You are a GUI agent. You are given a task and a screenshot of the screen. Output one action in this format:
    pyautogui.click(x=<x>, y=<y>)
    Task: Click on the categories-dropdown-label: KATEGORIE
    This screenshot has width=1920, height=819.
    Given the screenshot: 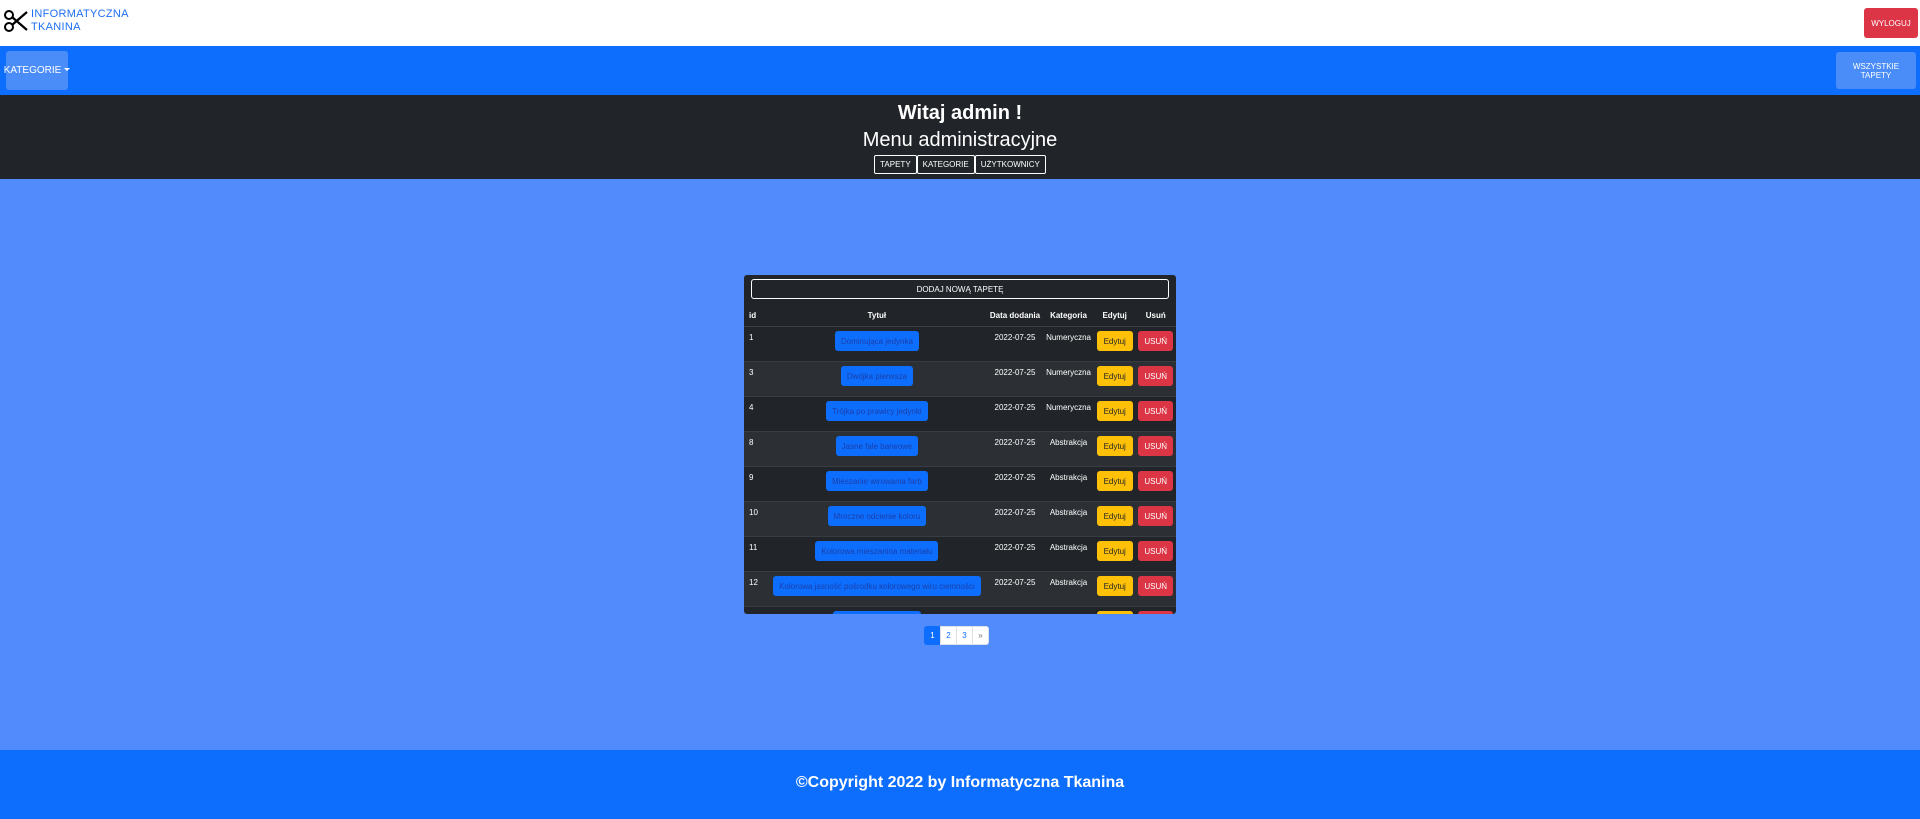 What is the action you would take?
    pyautogui.click(x=32, y=70)
    